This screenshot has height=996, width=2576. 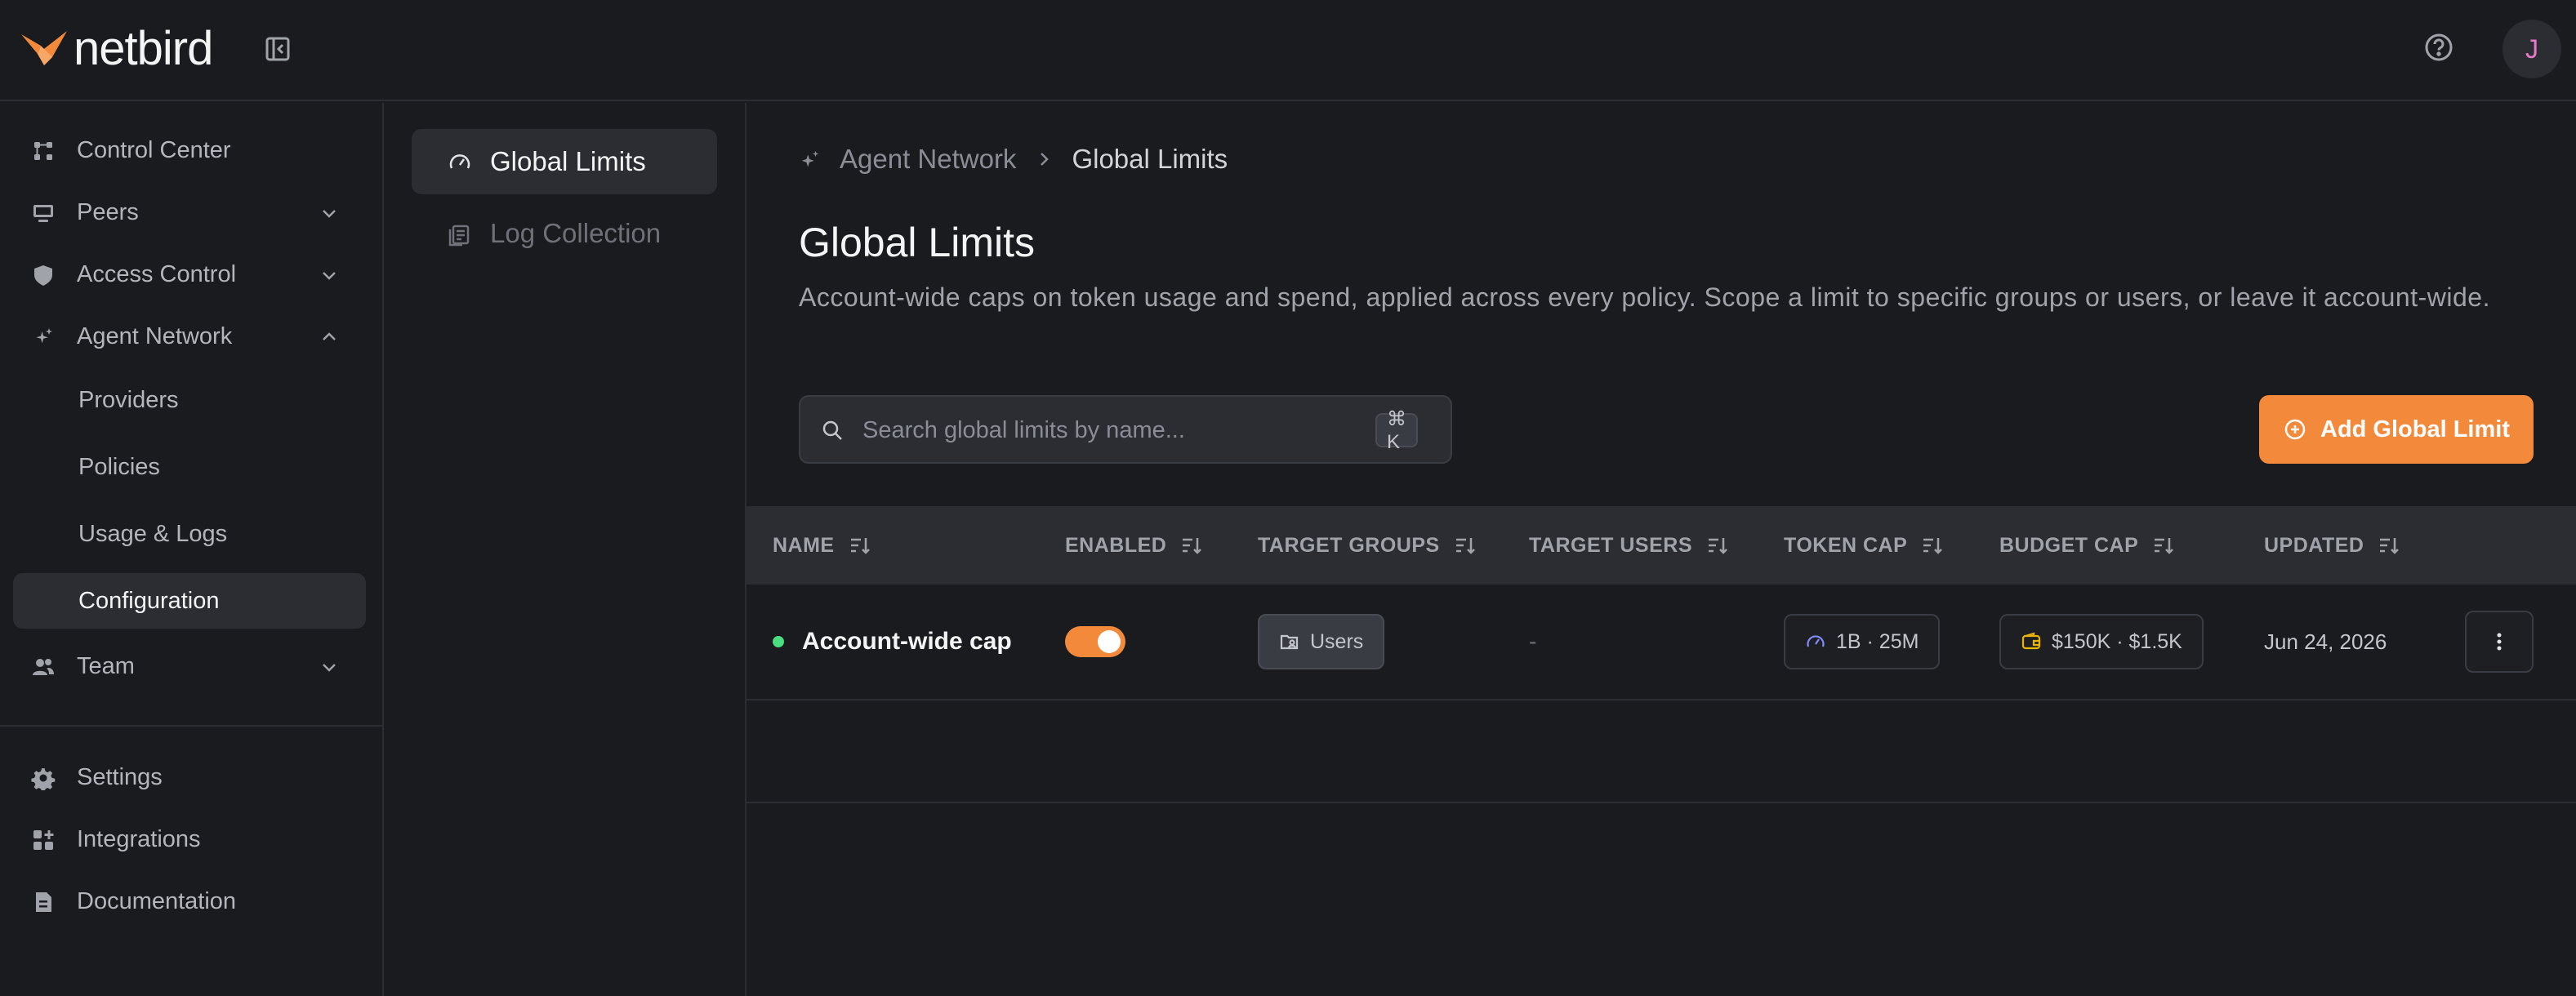 What do you see at coordinates (43, 275) in the screenshot?
I see `shield-icon` at bounding box center [43, 275].